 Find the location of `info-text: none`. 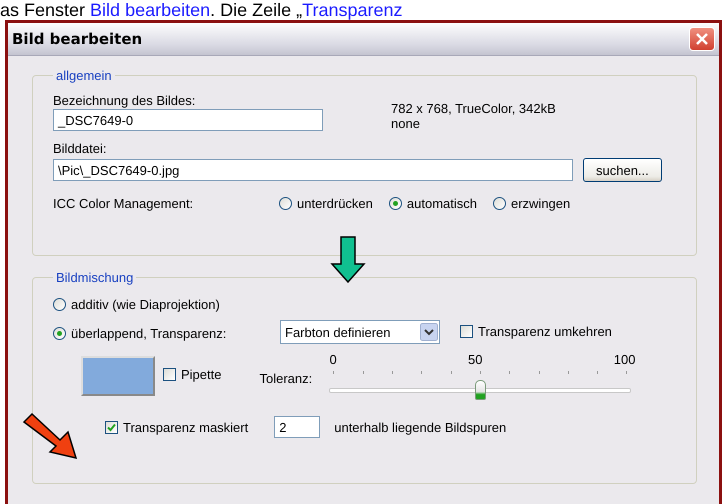

info-text: none is located at coordinates (406, 123).